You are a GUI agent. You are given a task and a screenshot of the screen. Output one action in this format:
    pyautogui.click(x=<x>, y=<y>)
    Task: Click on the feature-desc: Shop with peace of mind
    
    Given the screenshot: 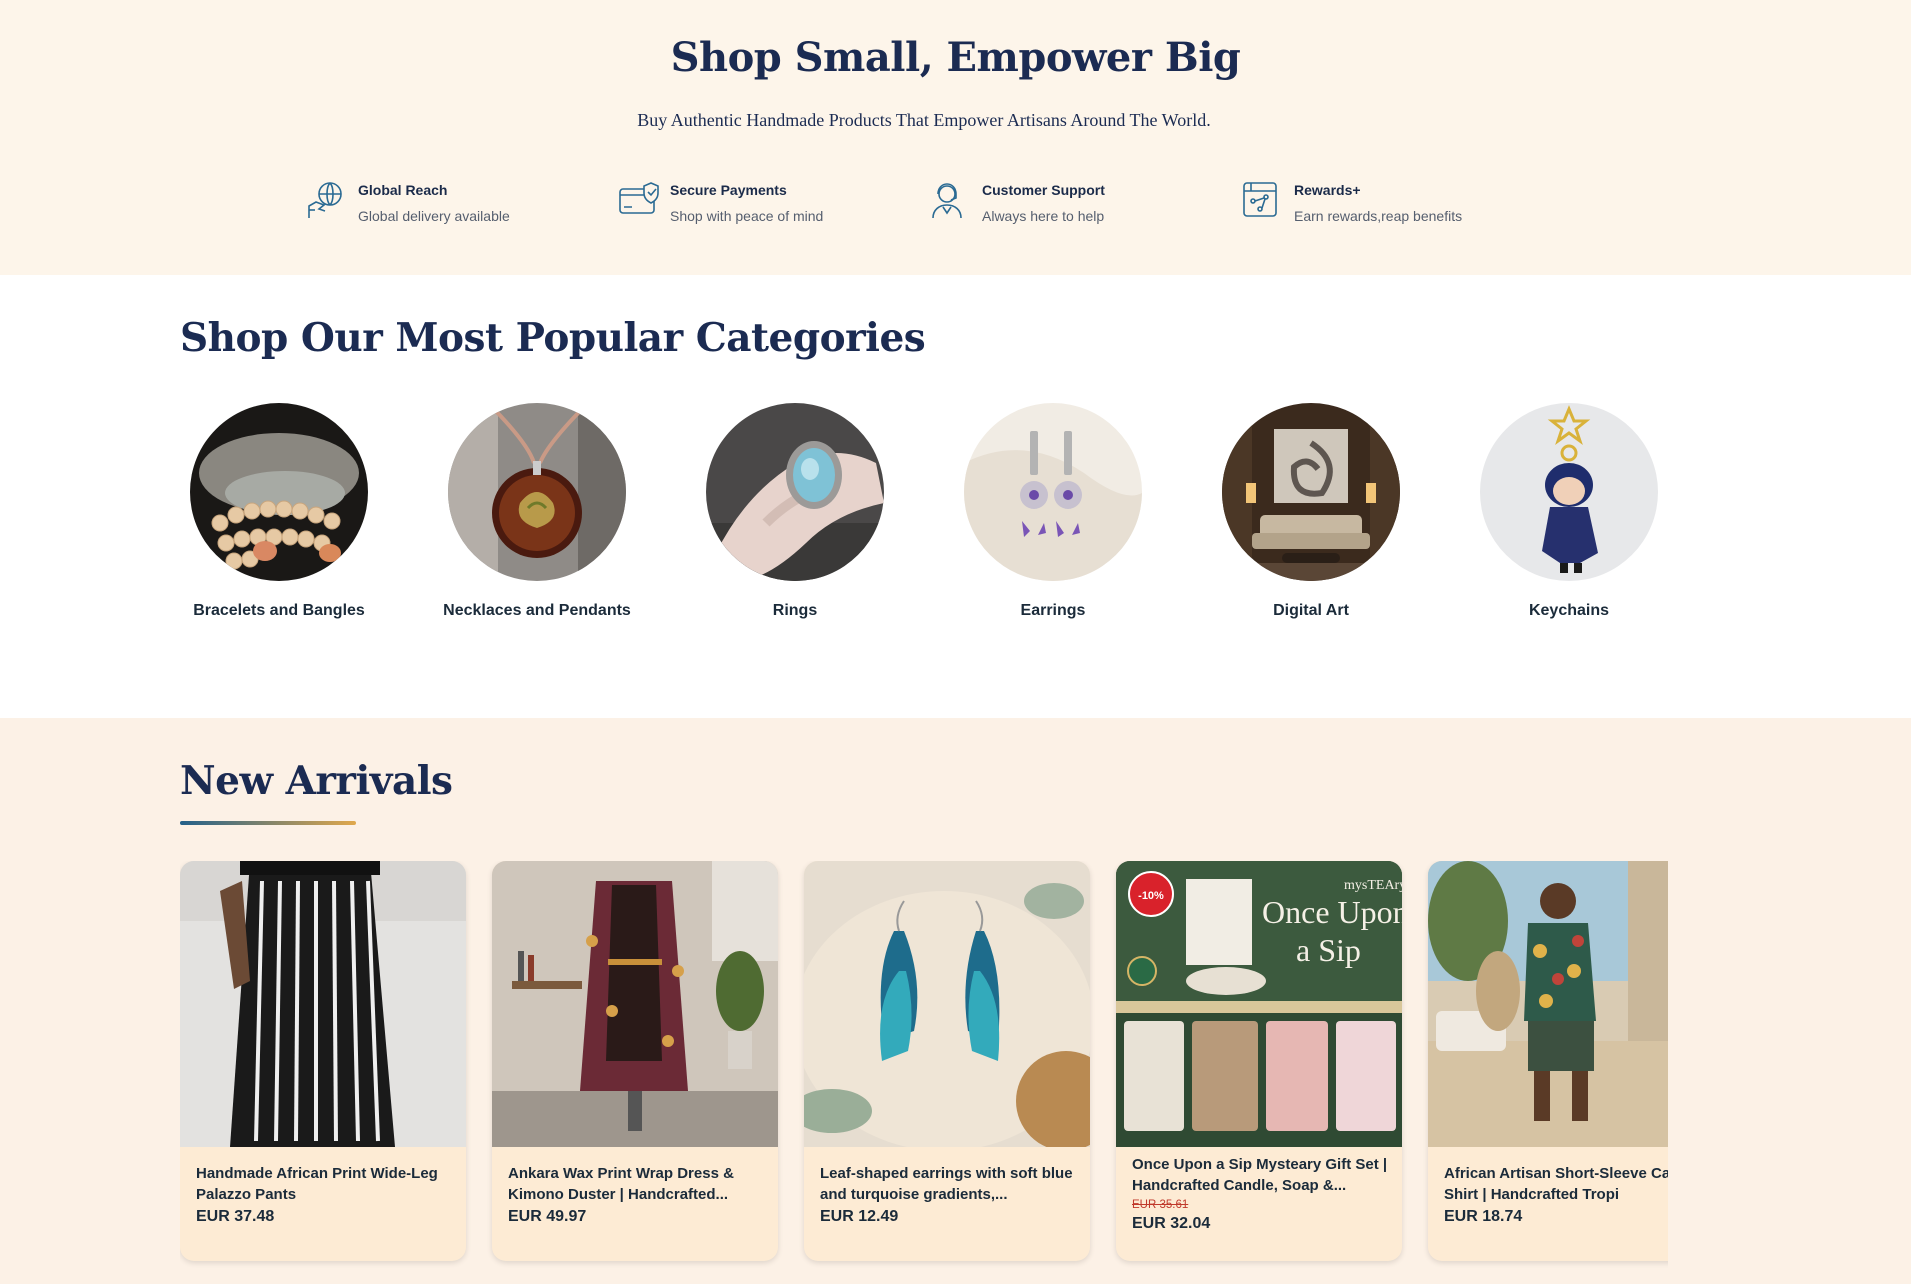 What is the action you would take?
    pyautogui.click(x=747, y=216)
    